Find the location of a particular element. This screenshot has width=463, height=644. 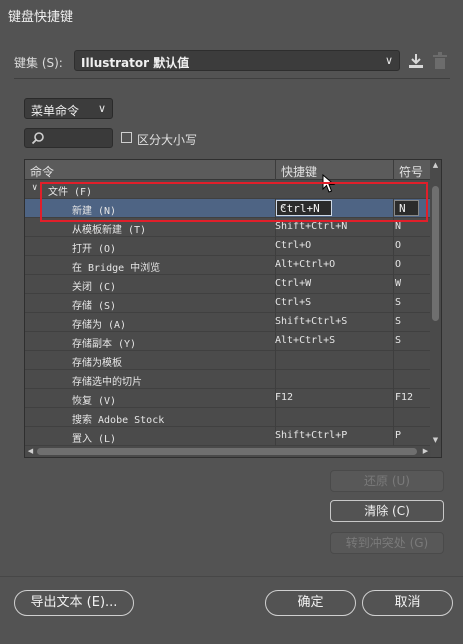

goto-conflict-button: 转到冲突处 (G) is located at coordinates (387, 543).